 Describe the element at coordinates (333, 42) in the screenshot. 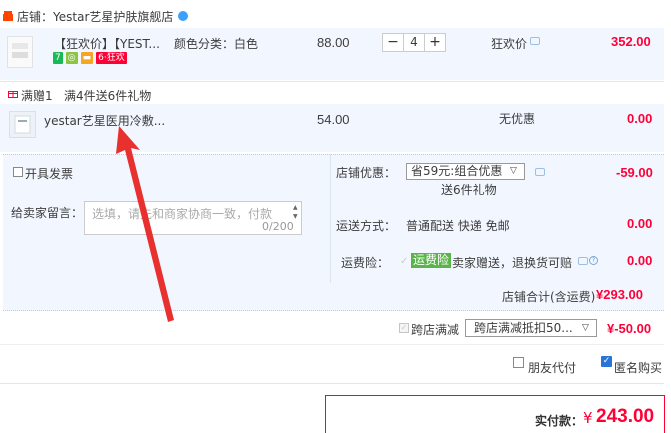

I see `item-unit-price: 88.00` at that location.